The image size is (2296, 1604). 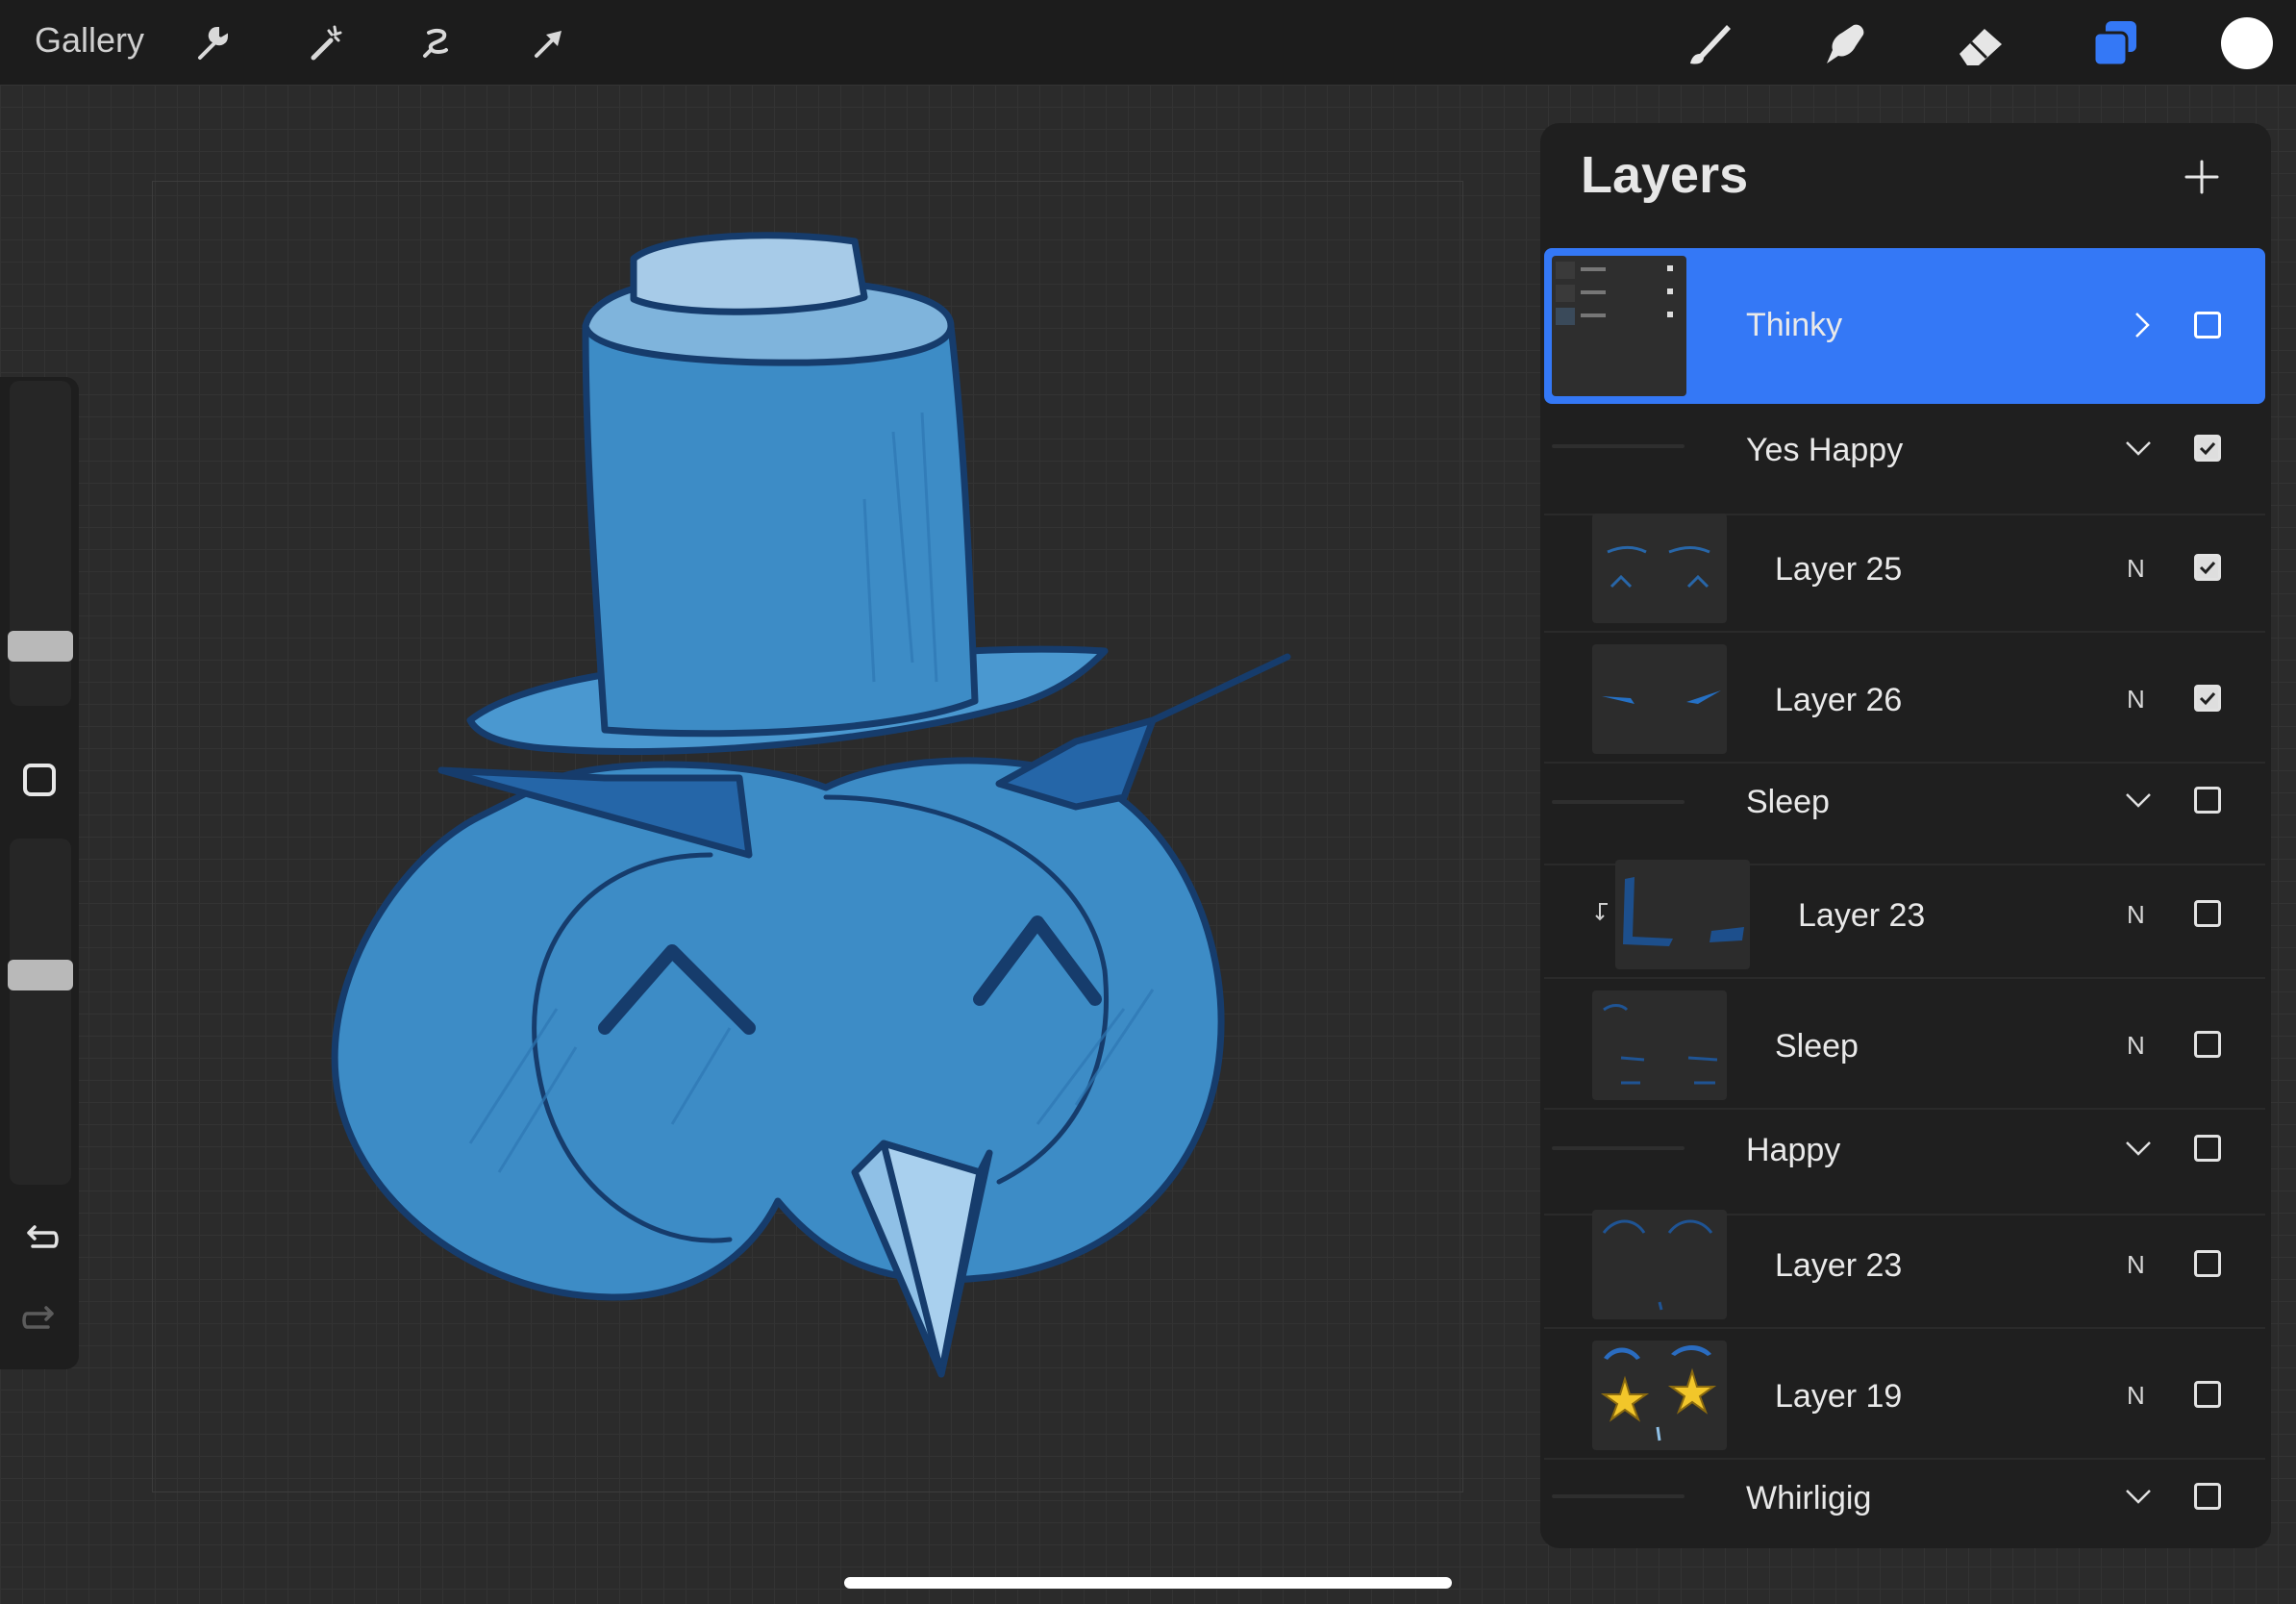 I want to click on layers-icon, so click(x=2115, y=44).